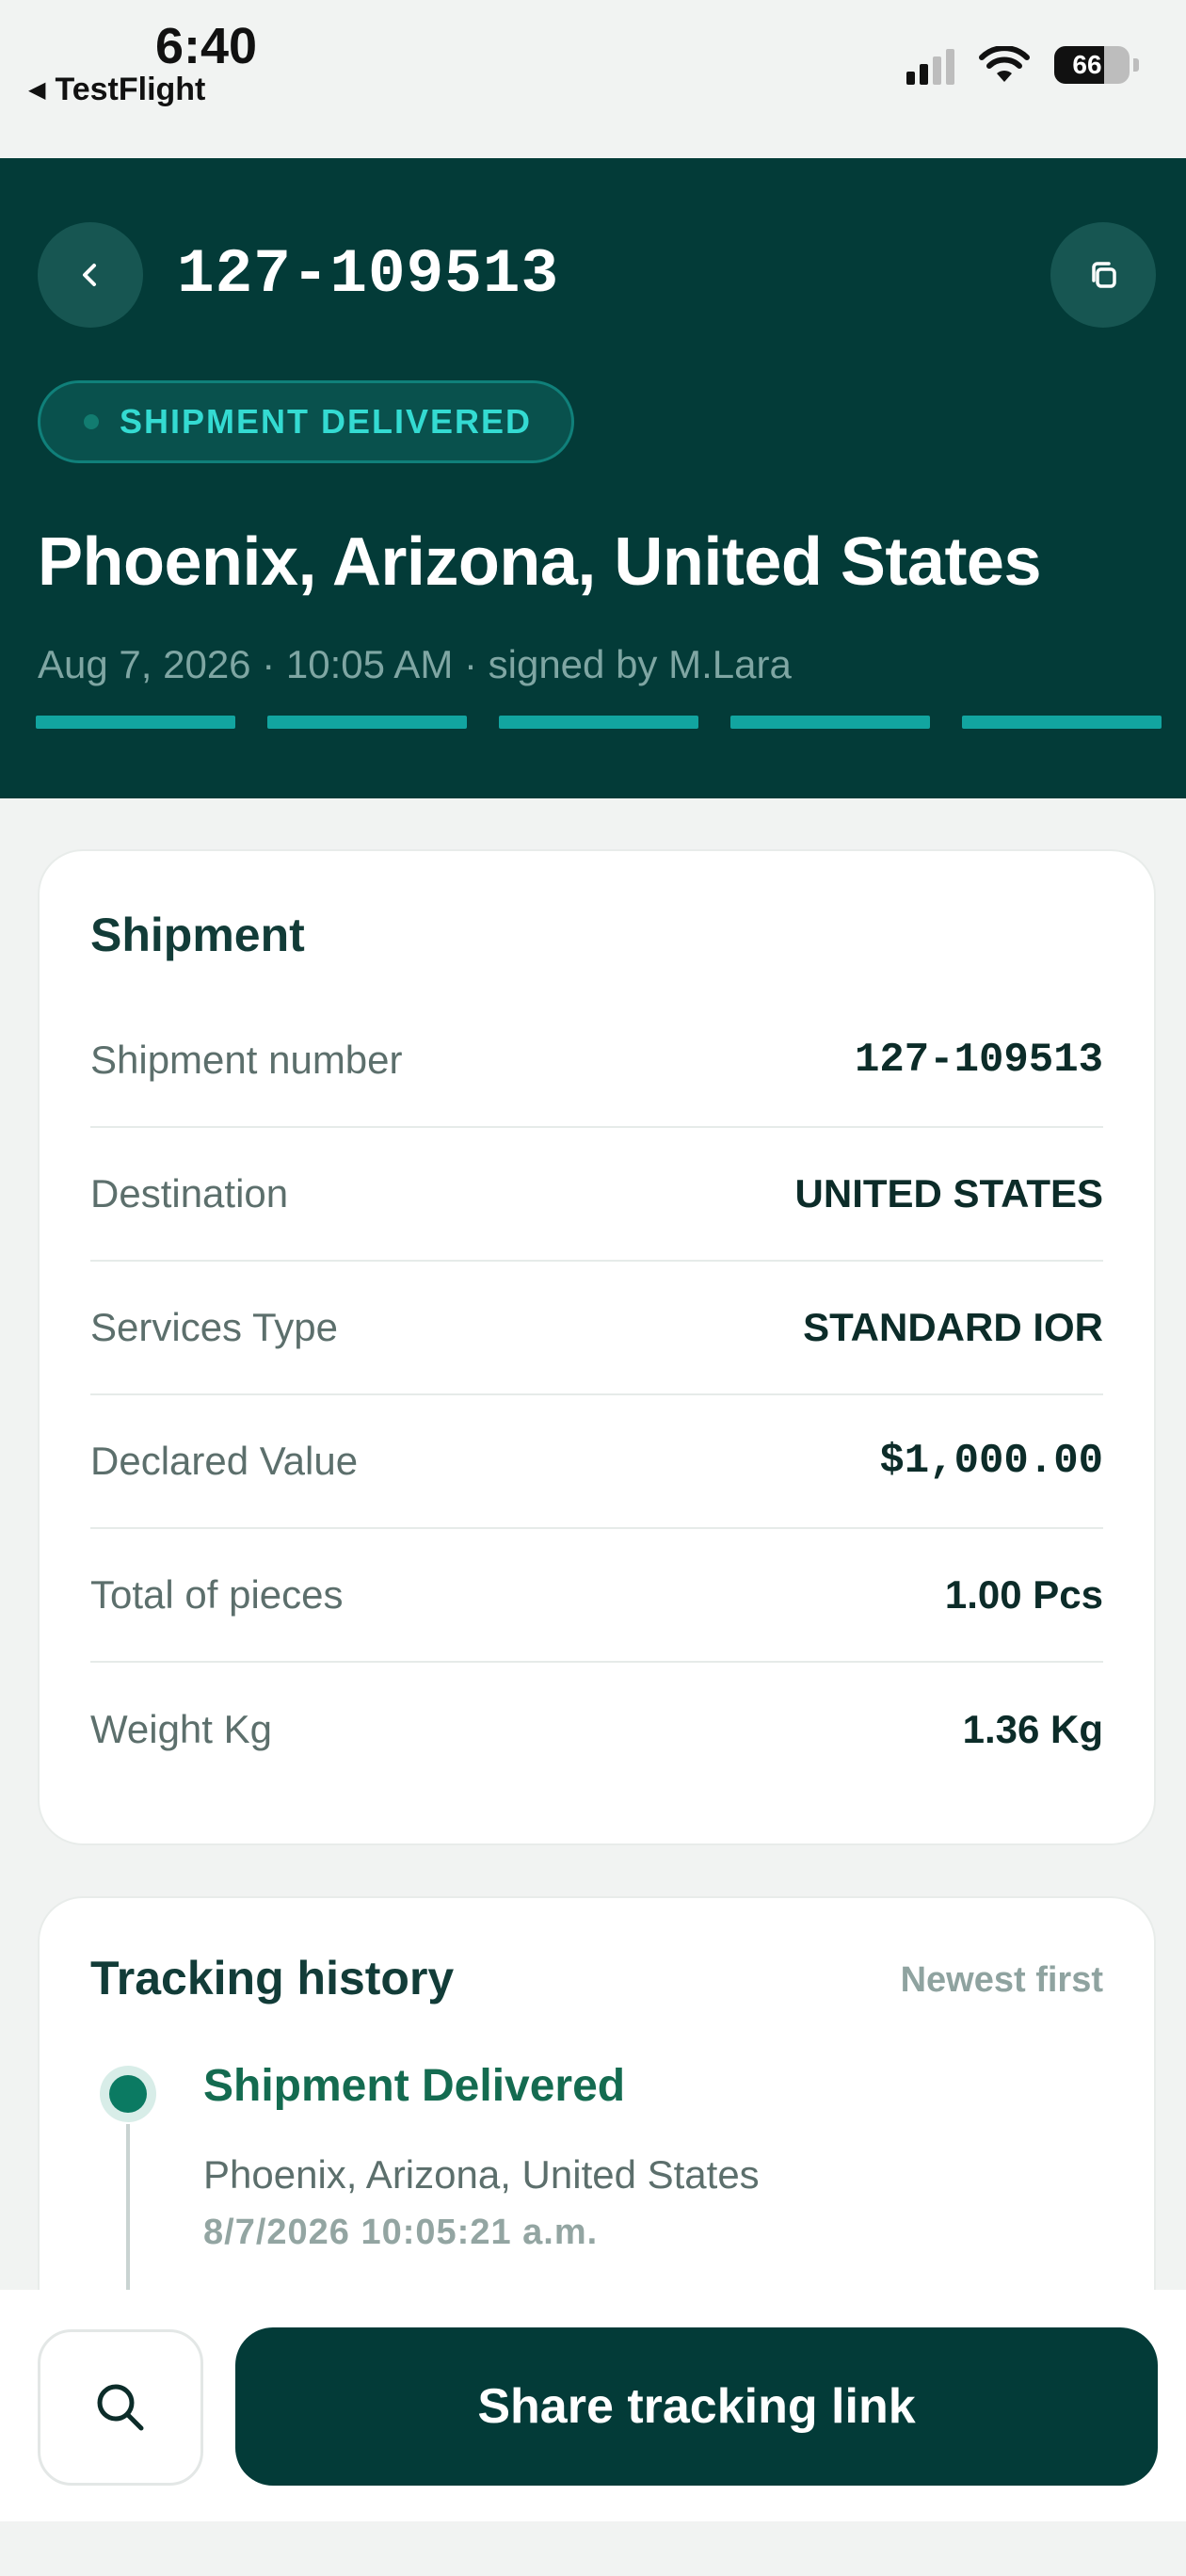 This screenshot has width=1186, height=2576. I want to click on sort-order-toggle: Newest first, so click(1002, 1980).